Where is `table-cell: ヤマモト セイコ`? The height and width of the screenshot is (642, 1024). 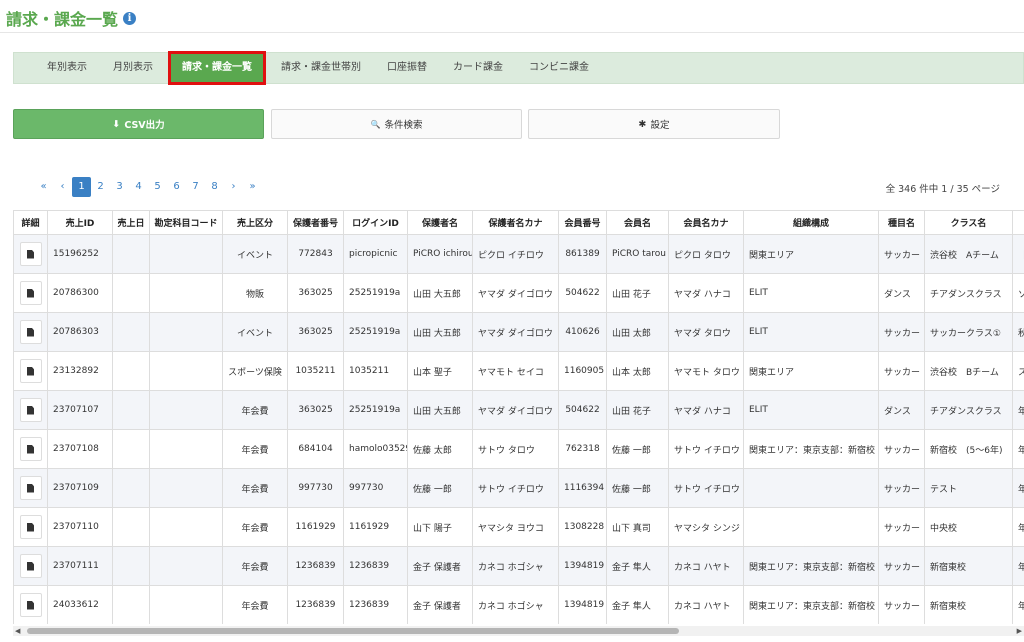 table-cell: ヤマモト セイコ is located at coordinates (515, 371).